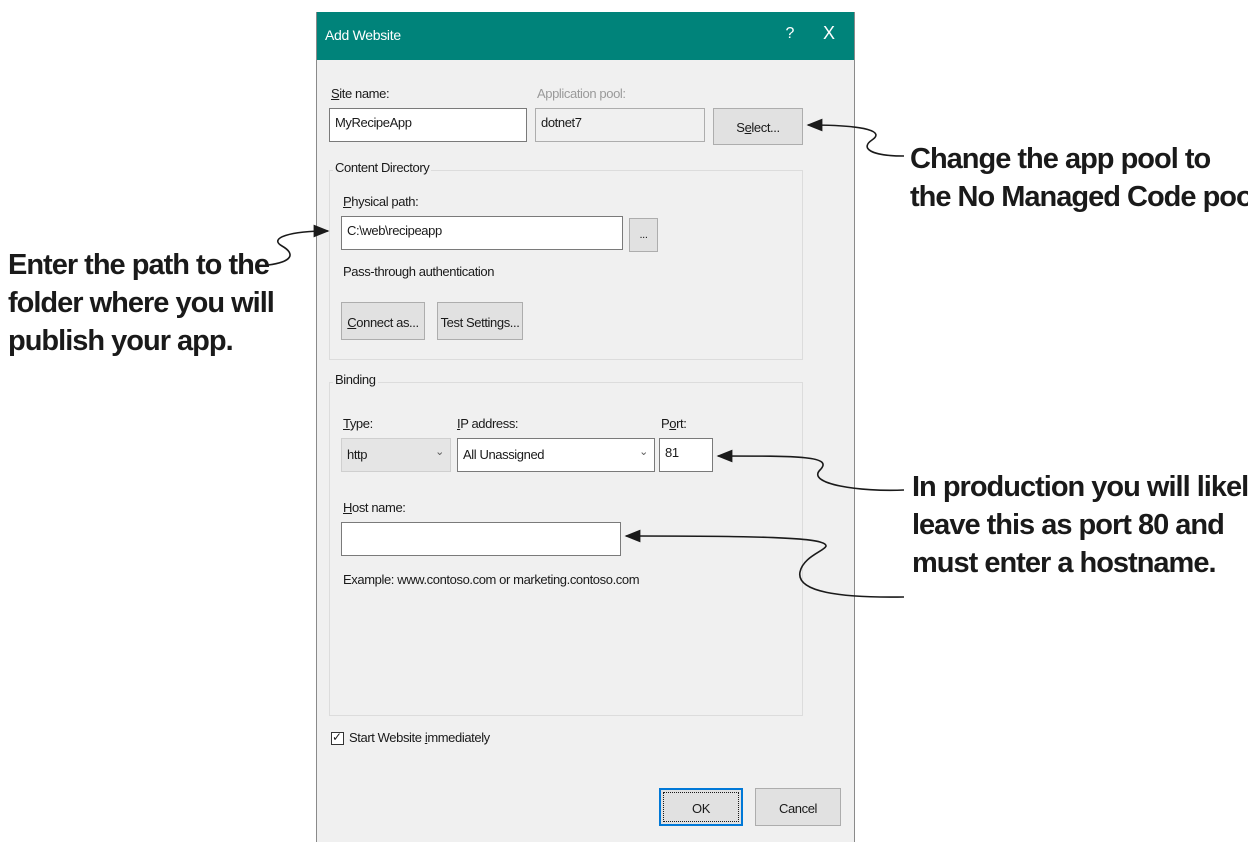 Image resolution: width=1248 pixels, height=842 pixels. What do you see at coordinates (1060, 159) in the screenshot?
I see `app-pool-annotation-line: Change the app pool to` at bounding box center [1060, 159].